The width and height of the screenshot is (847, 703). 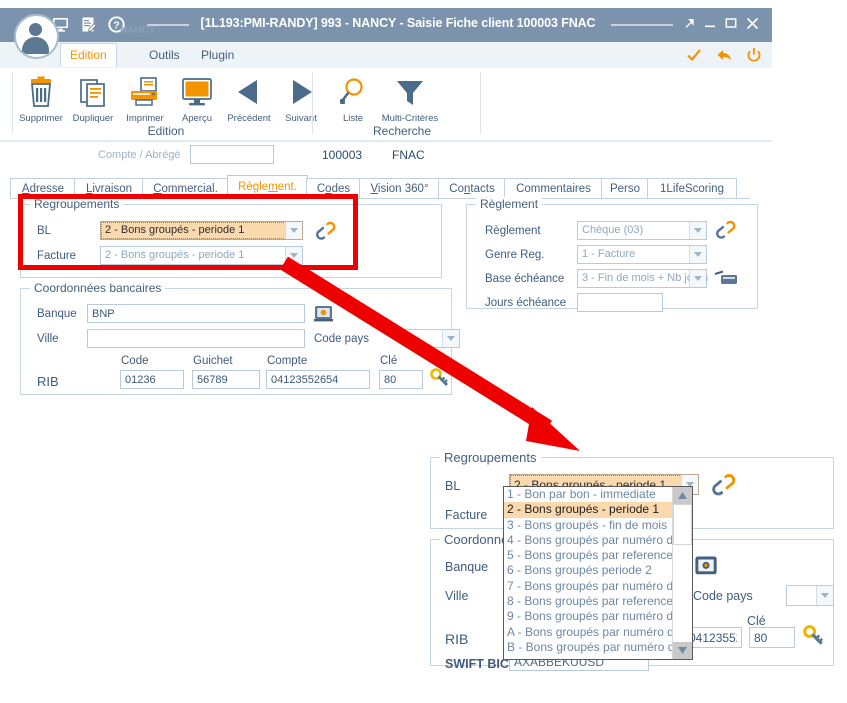 I want to click on rib-label: RIB, so click(x=48, y=381).